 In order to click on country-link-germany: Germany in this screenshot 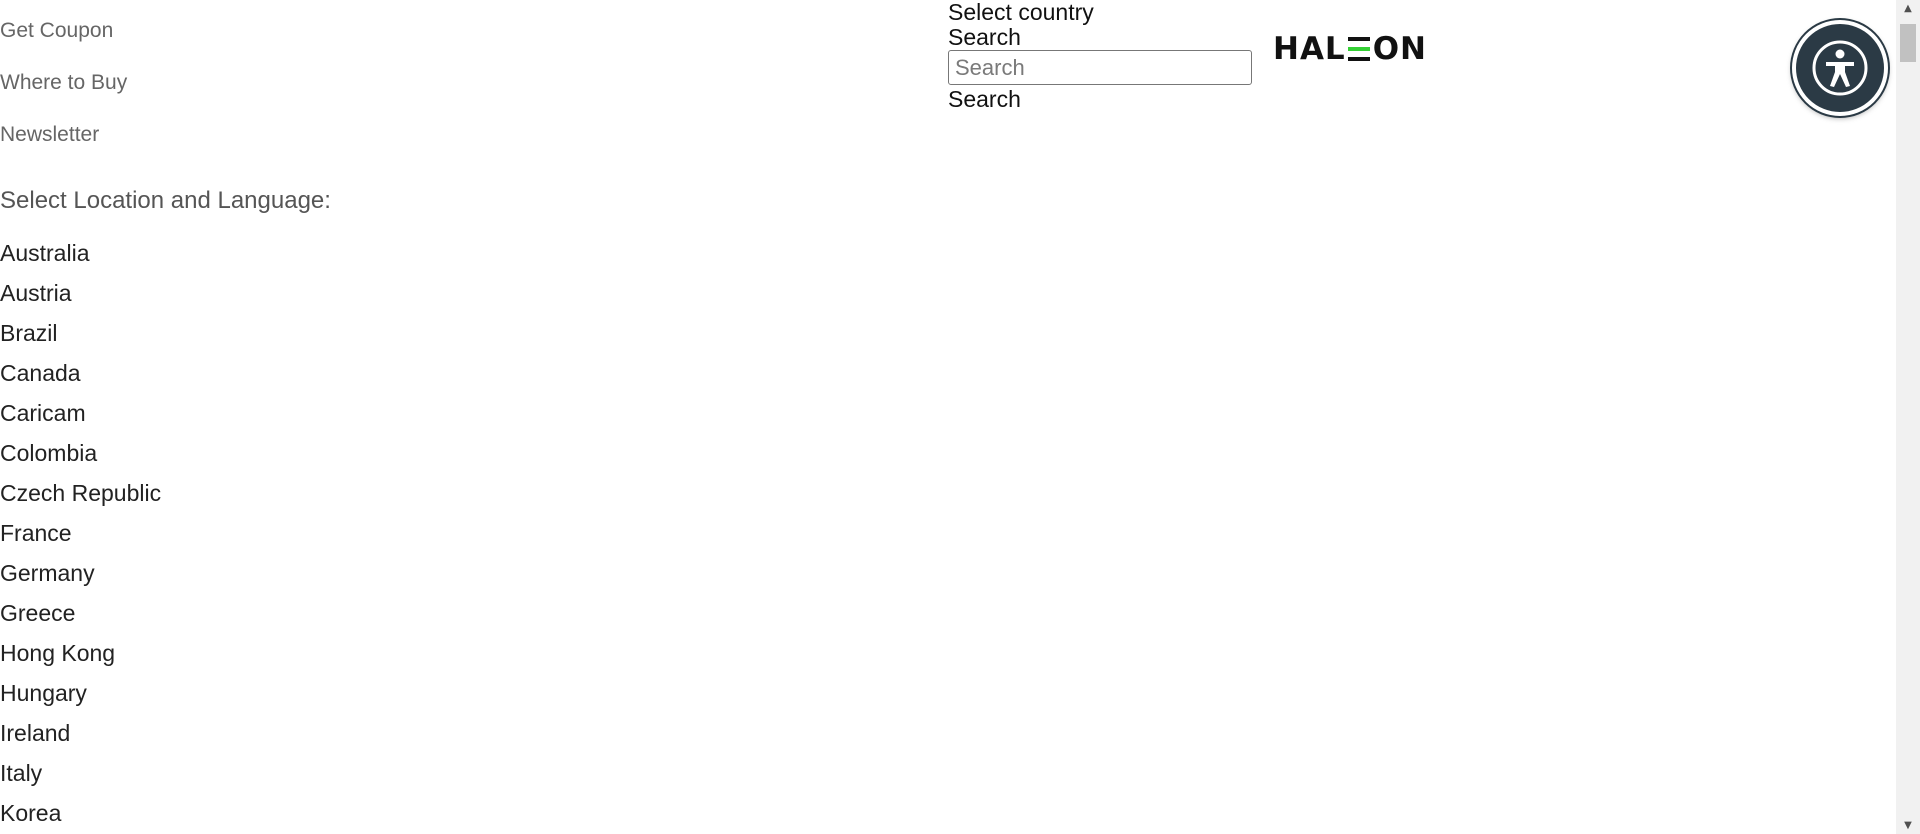, I will do `click(80, 578)`.